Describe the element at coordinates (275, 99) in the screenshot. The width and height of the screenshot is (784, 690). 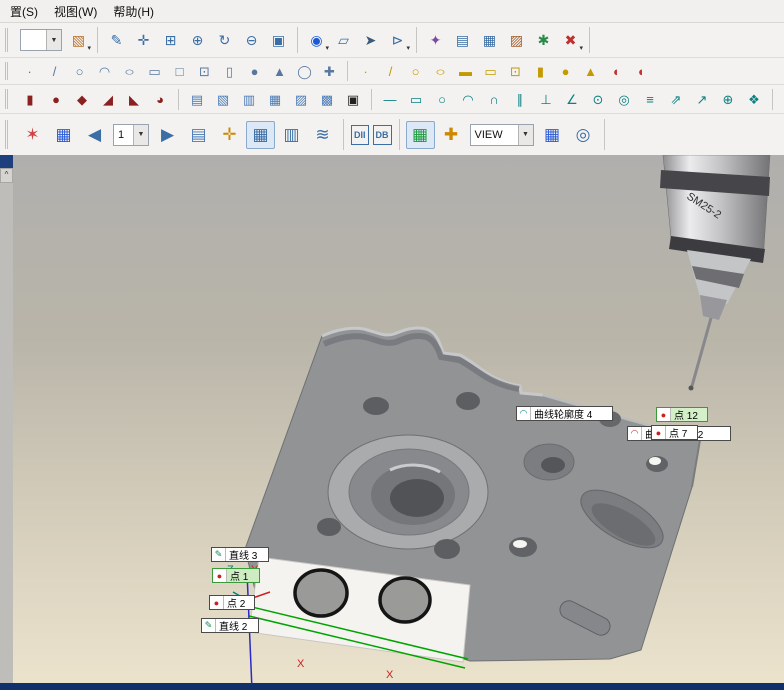
I see `construct-doc-4-icon: ▦` at that location.